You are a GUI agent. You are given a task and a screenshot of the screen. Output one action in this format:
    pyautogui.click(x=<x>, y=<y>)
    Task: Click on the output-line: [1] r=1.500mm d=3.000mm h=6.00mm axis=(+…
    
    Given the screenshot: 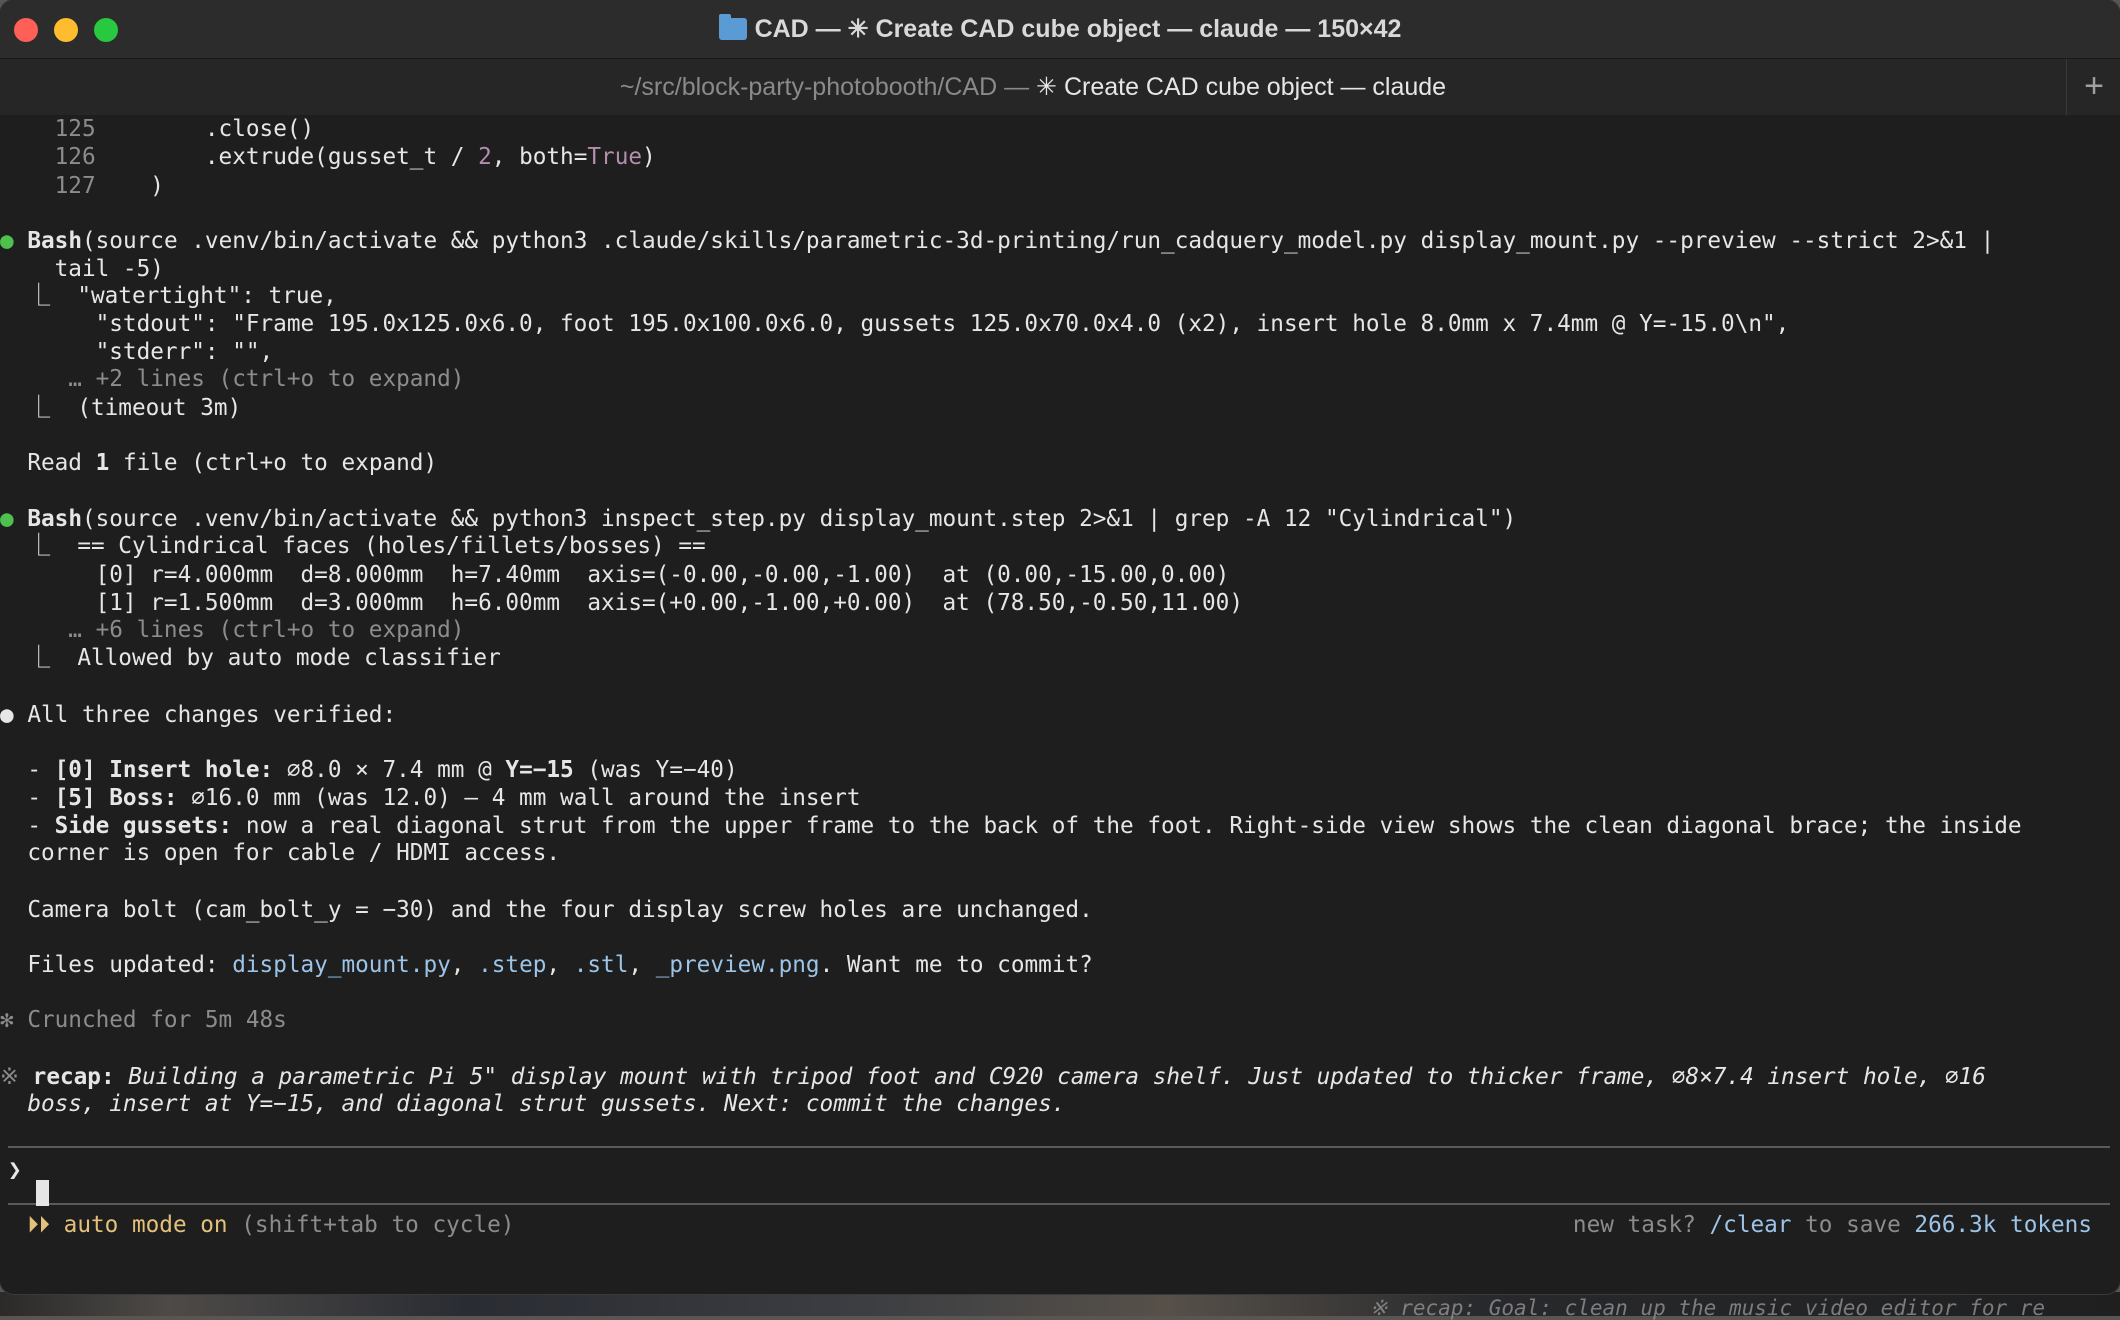 What is the action you would take?
    pyautogui.click(x=621, y=602)
    